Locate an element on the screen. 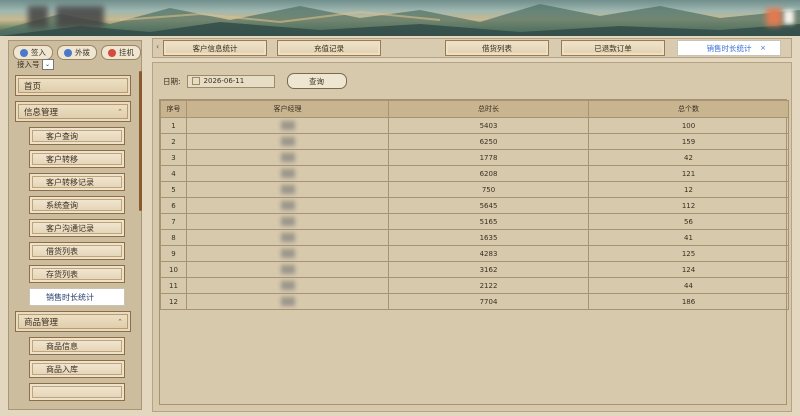  nav-item-communication-log: 客户沟通记录 is located at coordinates (77, 228).